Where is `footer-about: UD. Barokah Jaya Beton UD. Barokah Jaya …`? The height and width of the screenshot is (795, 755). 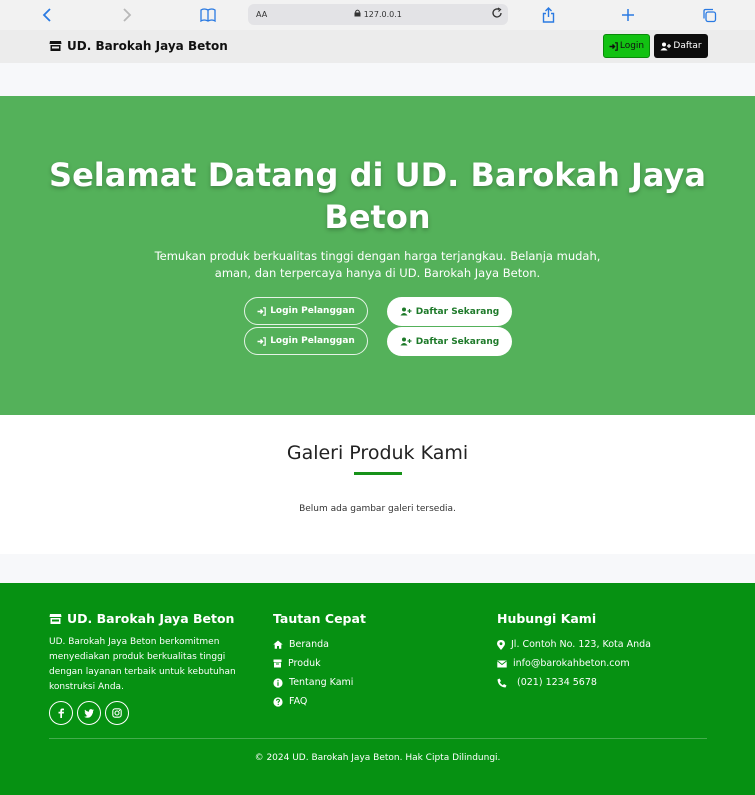
footer-about: UD. Barokah Jaya Beton UD. Barokah Jaya … is located at coordinates (154, 653).